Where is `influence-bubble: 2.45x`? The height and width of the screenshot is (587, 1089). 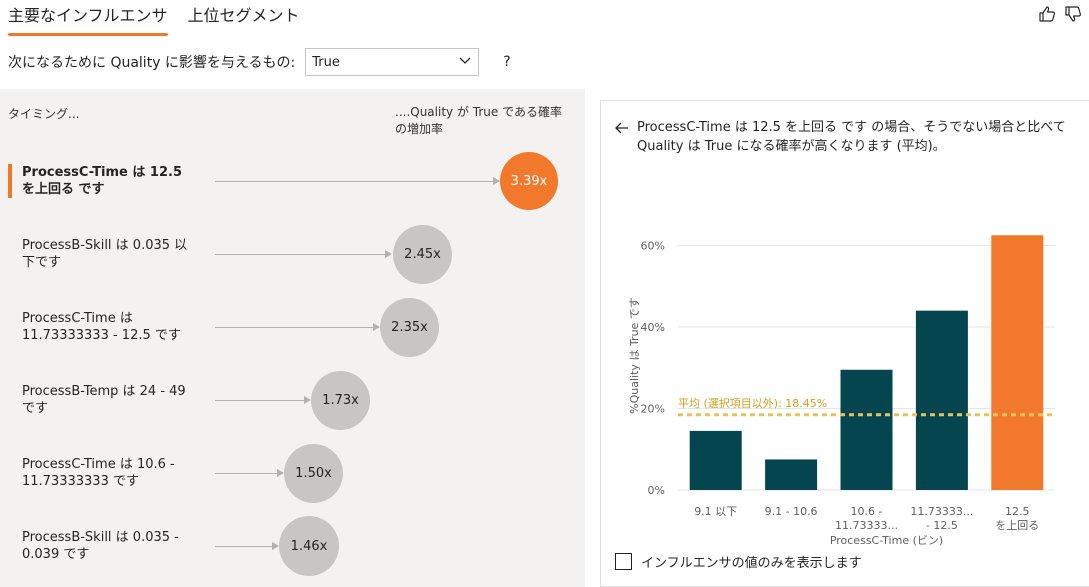
influence-bubble: 2.45x is located at coordinates (422, 254).